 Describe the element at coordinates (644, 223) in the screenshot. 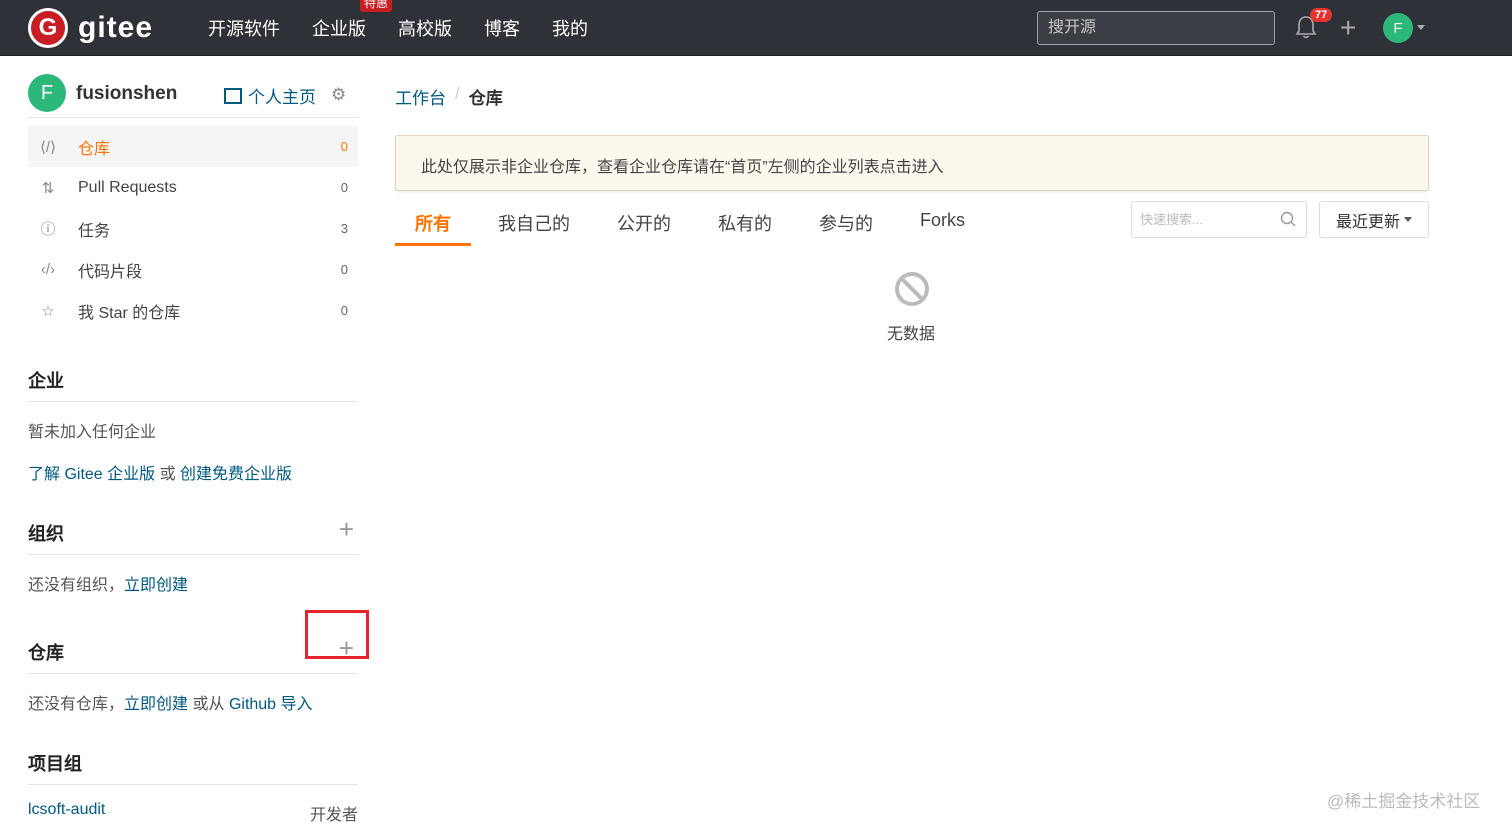

I see `tab-public: 公开的` at that location.